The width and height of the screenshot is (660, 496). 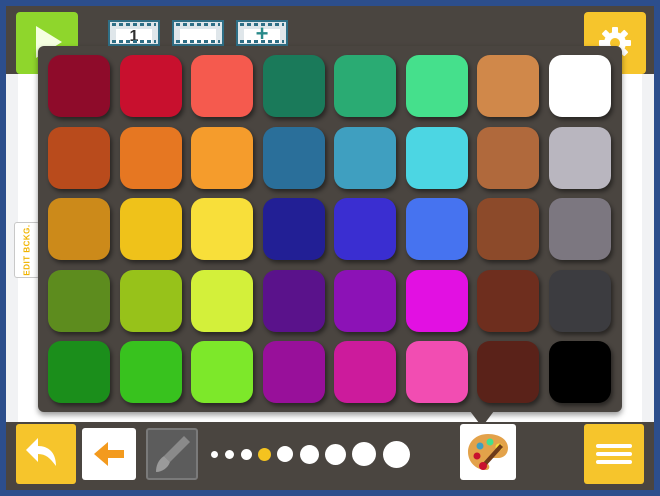 I want to click on color-palette-button, so click(x=488, y=452).